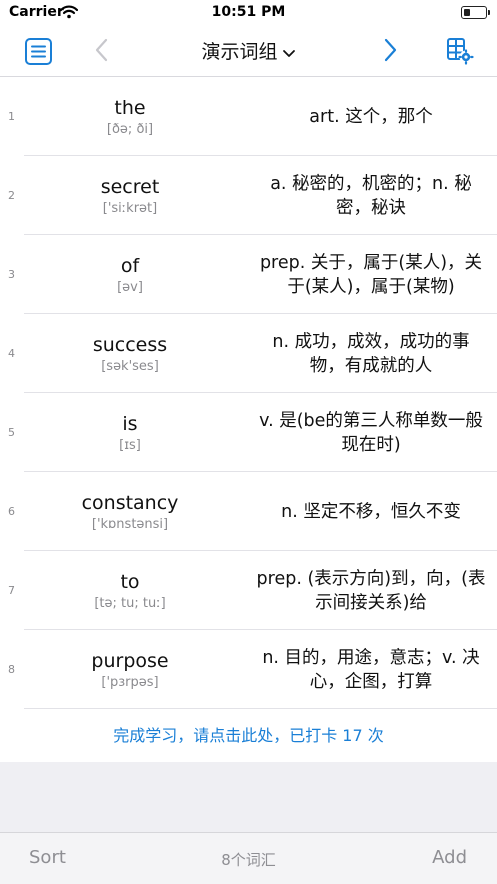 This screenshot has width=497, height=884. I want to click on bottom-toolbar: Sort 8个词汇 Add, so click(248, 858).